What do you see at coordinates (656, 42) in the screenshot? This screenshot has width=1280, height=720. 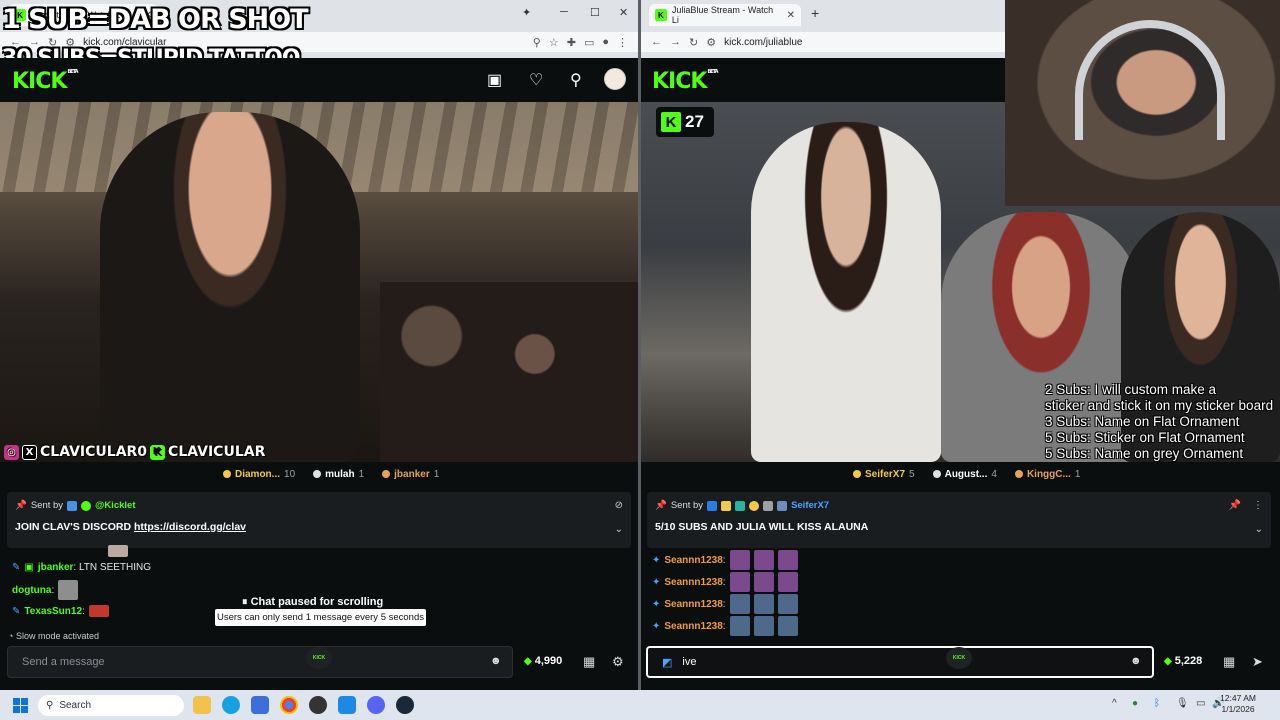 I see `back-icon: ←` at bounding box center [656, 42].